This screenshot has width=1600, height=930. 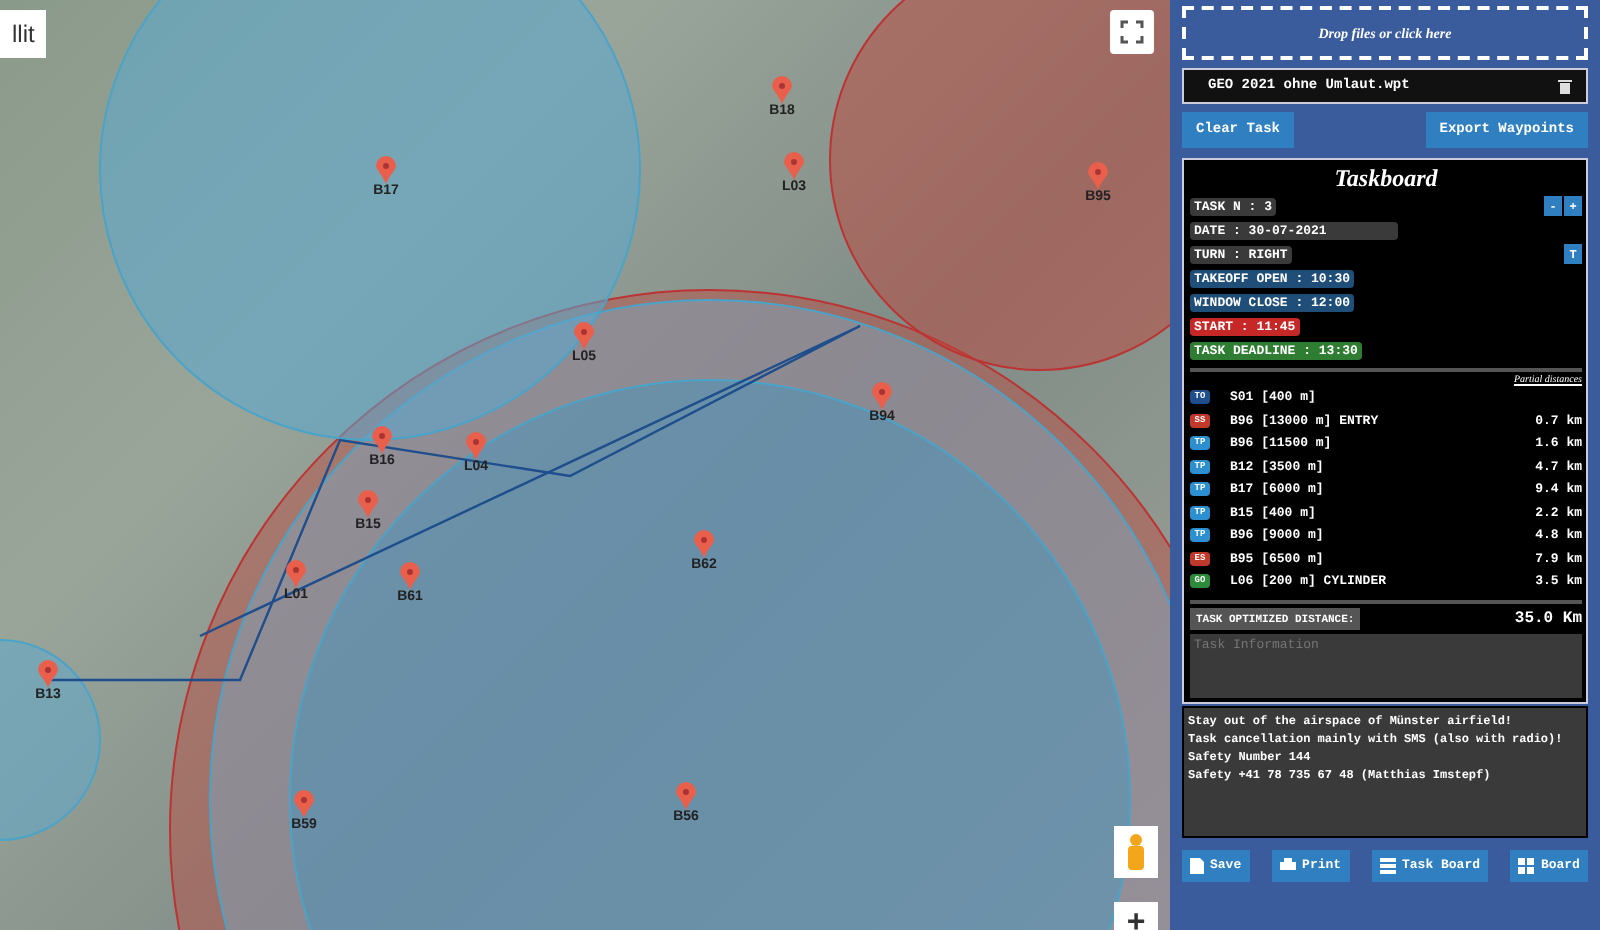 I want to click on taskboard-title: Taskboard, so click(x=1386, y=179).